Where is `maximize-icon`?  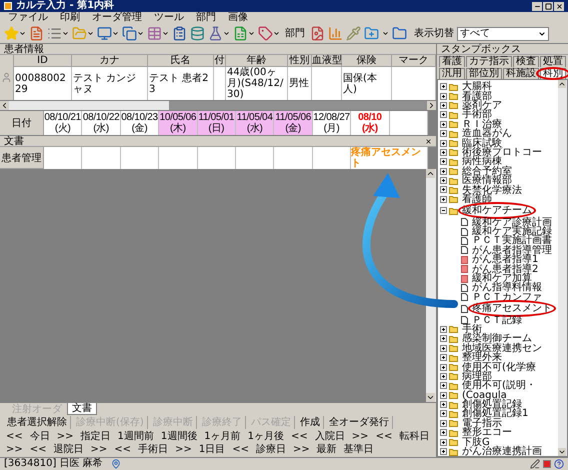 maximize-icon is located at coordinates (548, 6).